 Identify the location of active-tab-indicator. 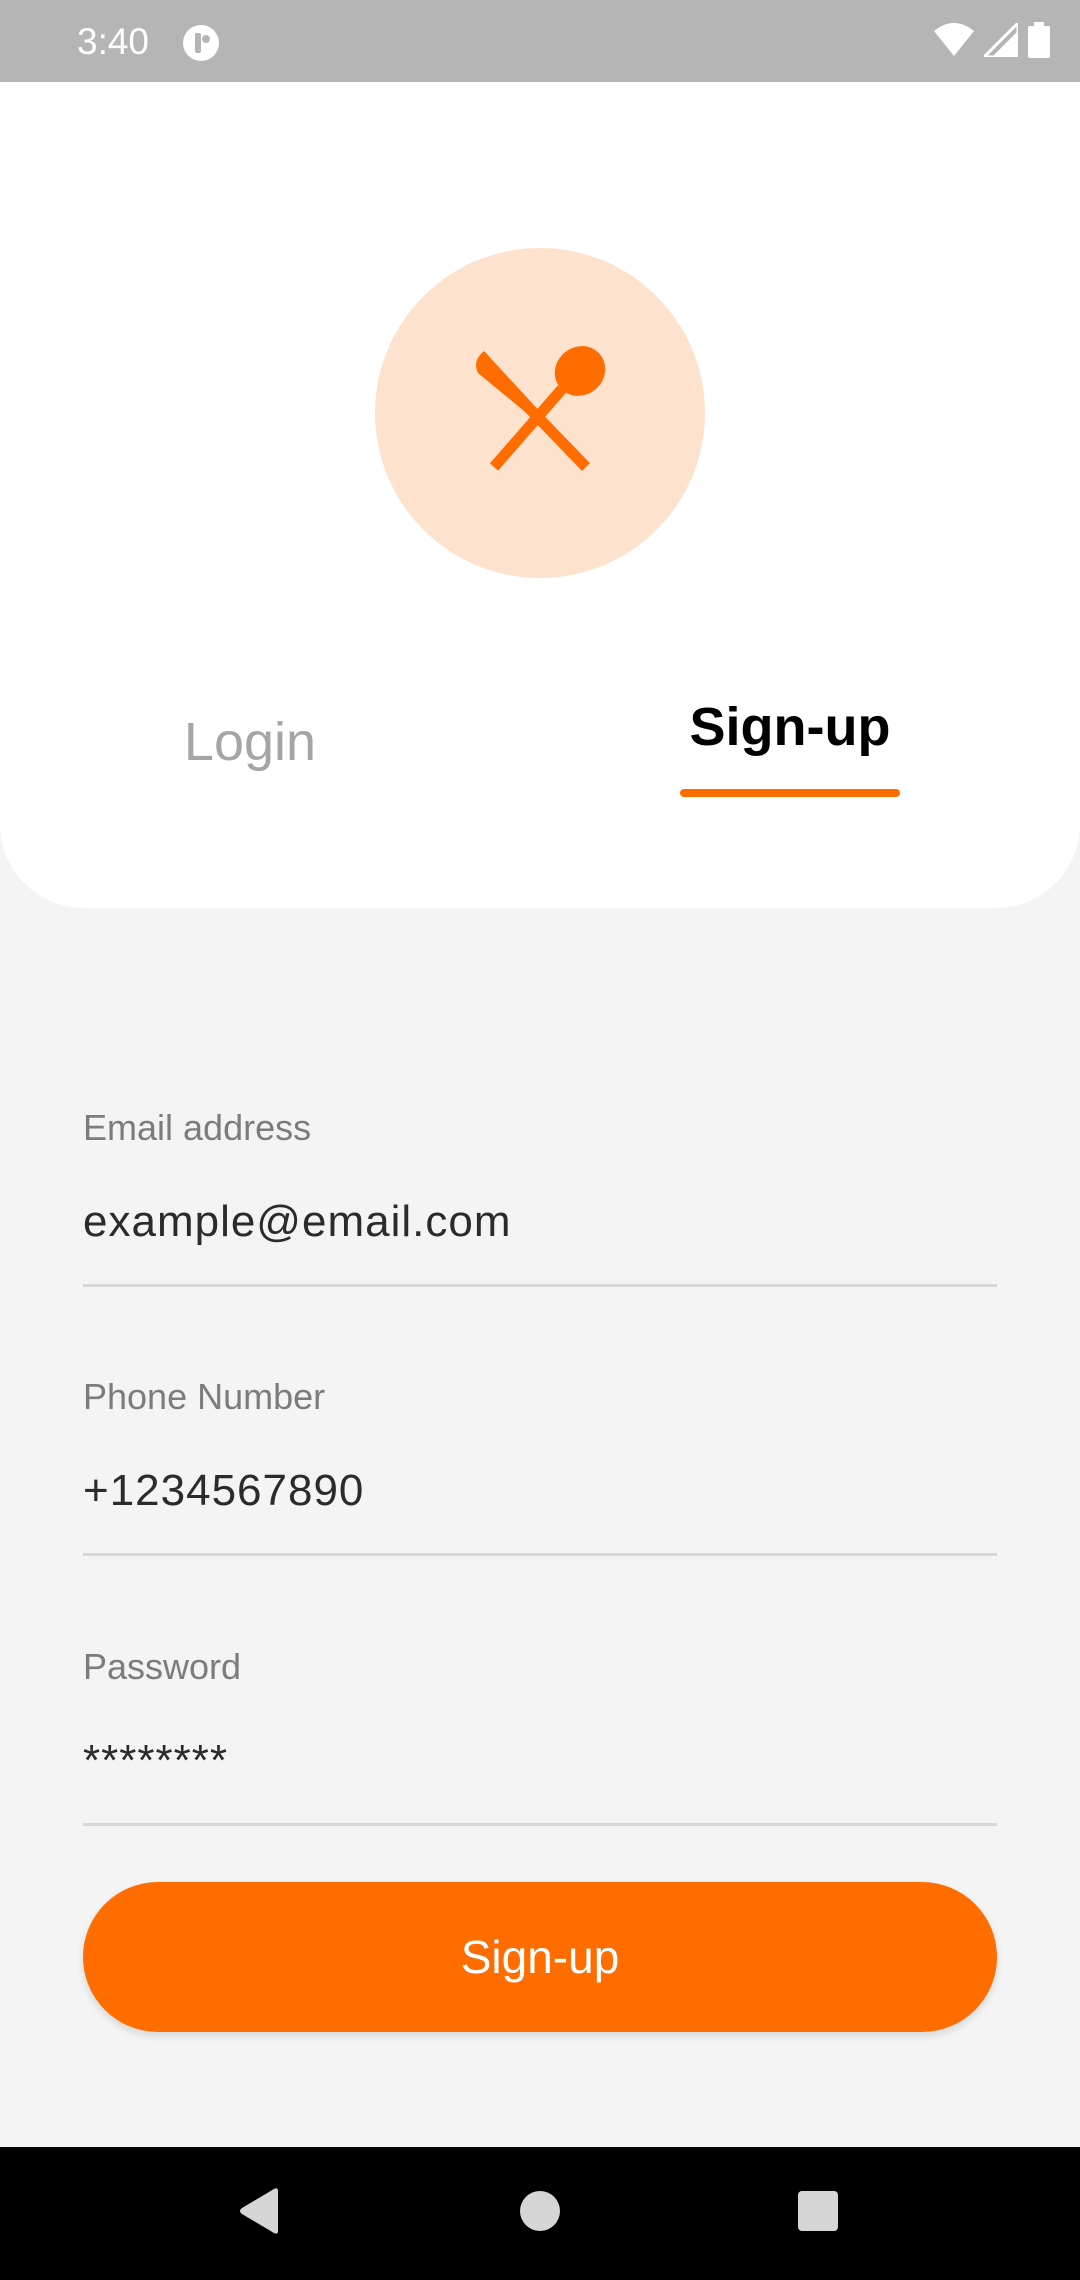
(790, 793).